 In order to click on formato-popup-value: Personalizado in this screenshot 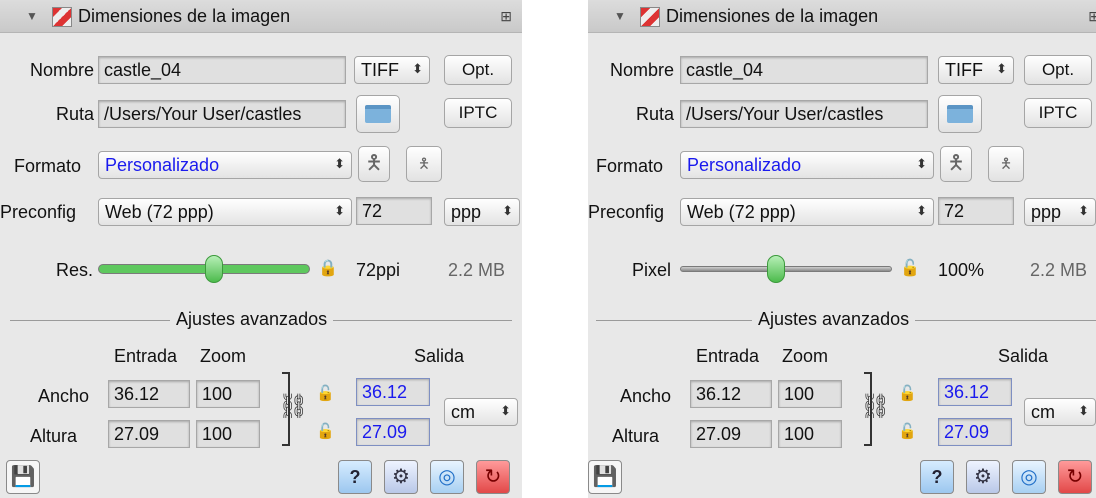, I will do `click(162, 165)`.